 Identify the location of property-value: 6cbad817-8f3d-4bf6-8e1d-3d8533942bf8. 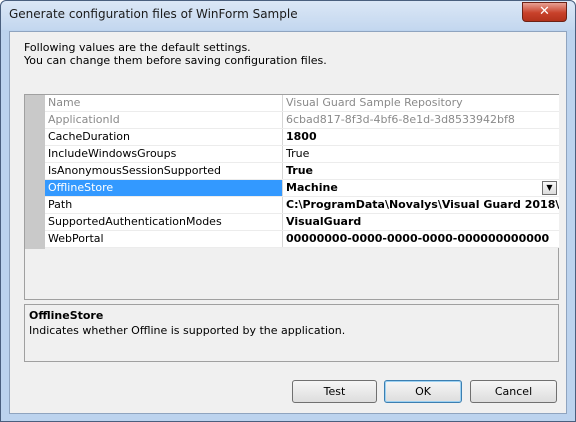
(421, 120).